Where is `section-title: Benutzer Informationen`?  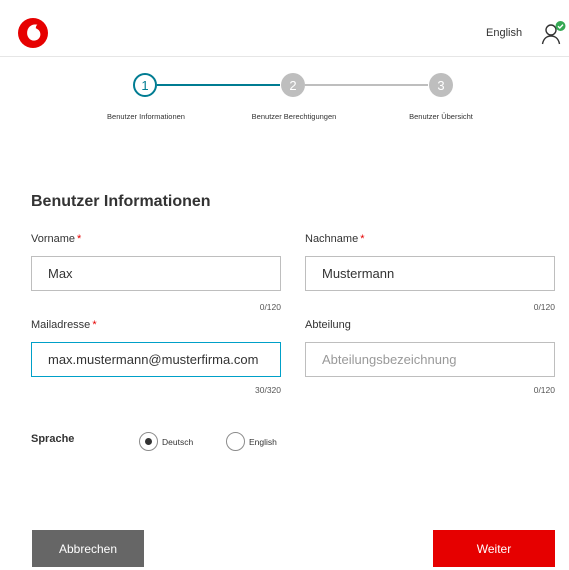 section-title: Benutzer Informationen is located at coordinates (121, 201).